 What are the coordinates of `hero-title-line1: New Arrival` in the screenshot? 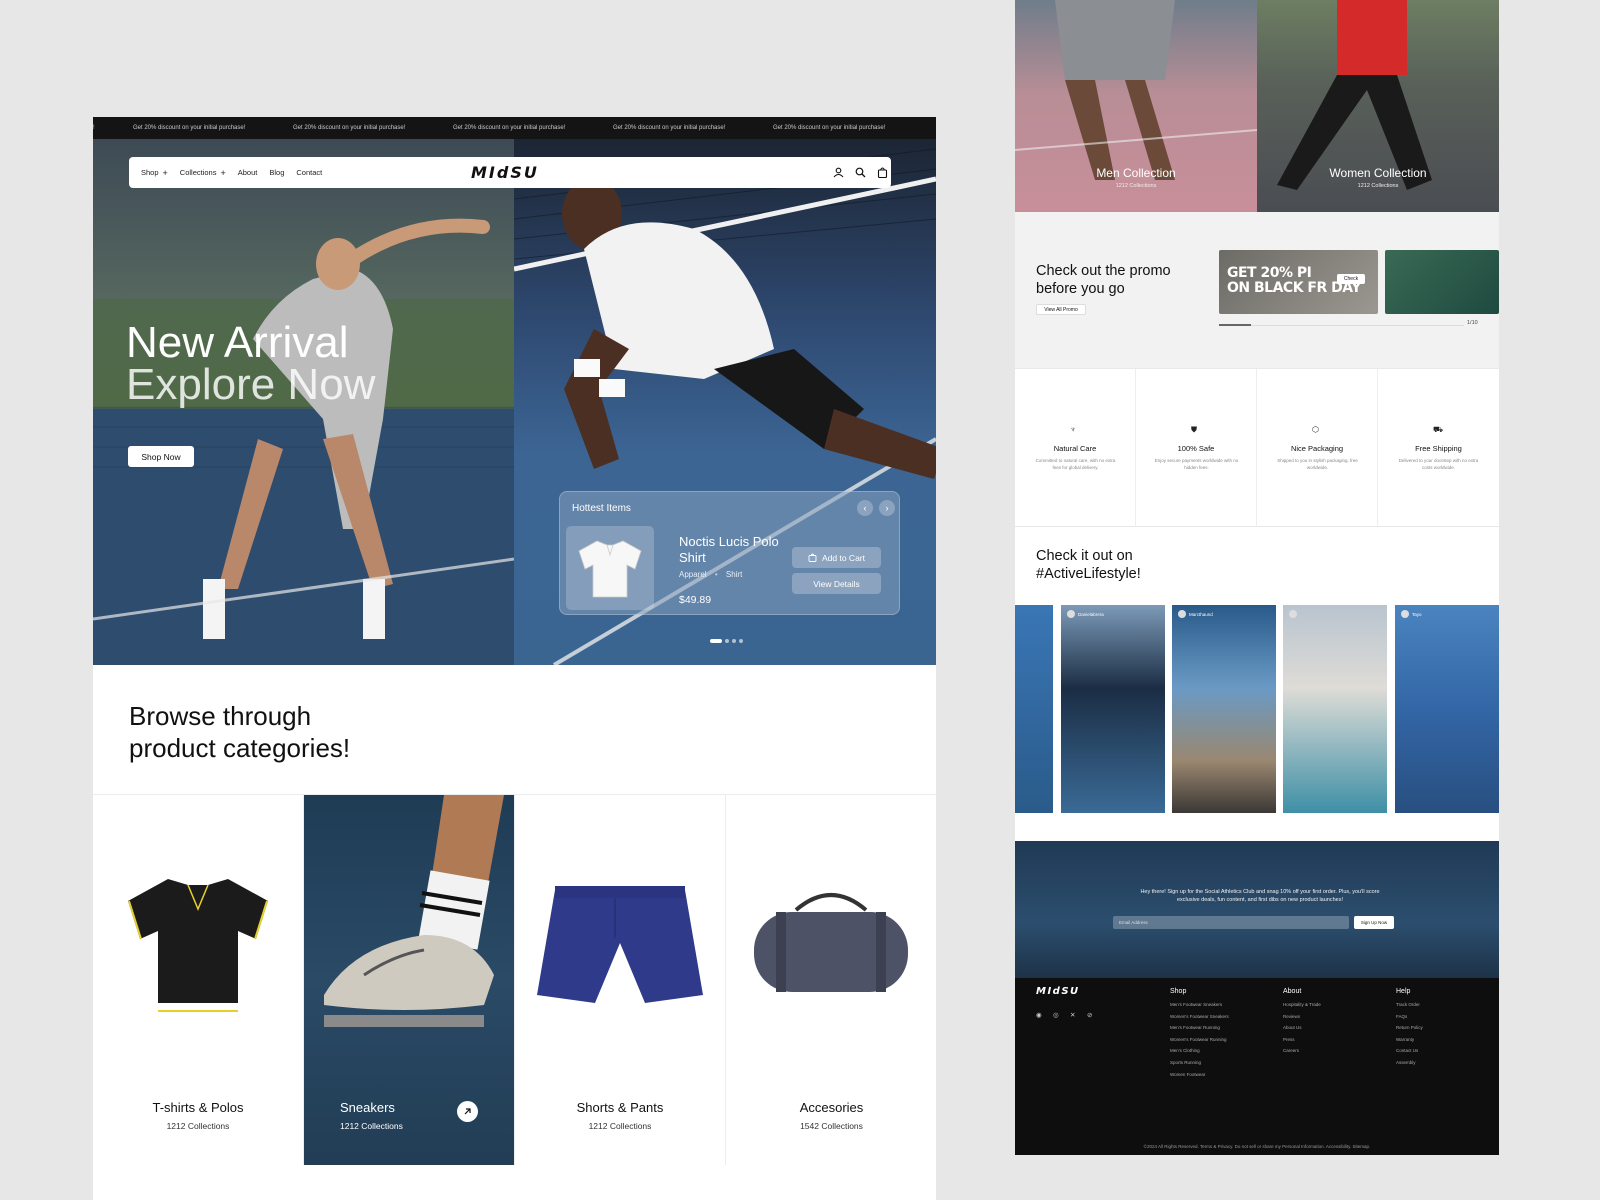 It's located at (237, 342).